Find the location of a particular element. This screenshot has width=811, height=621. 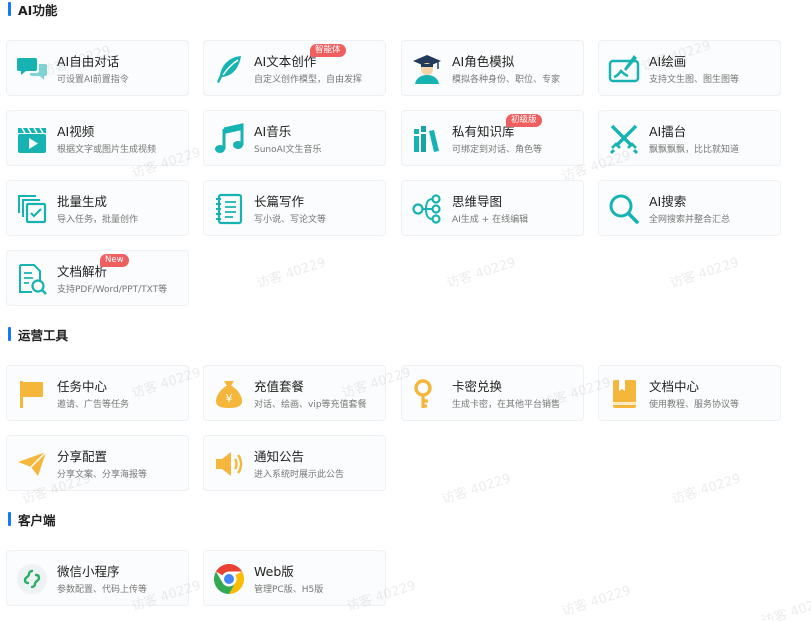

card-description: 生成卡密，在其他平台销售 is located at coordinates (506, 405).